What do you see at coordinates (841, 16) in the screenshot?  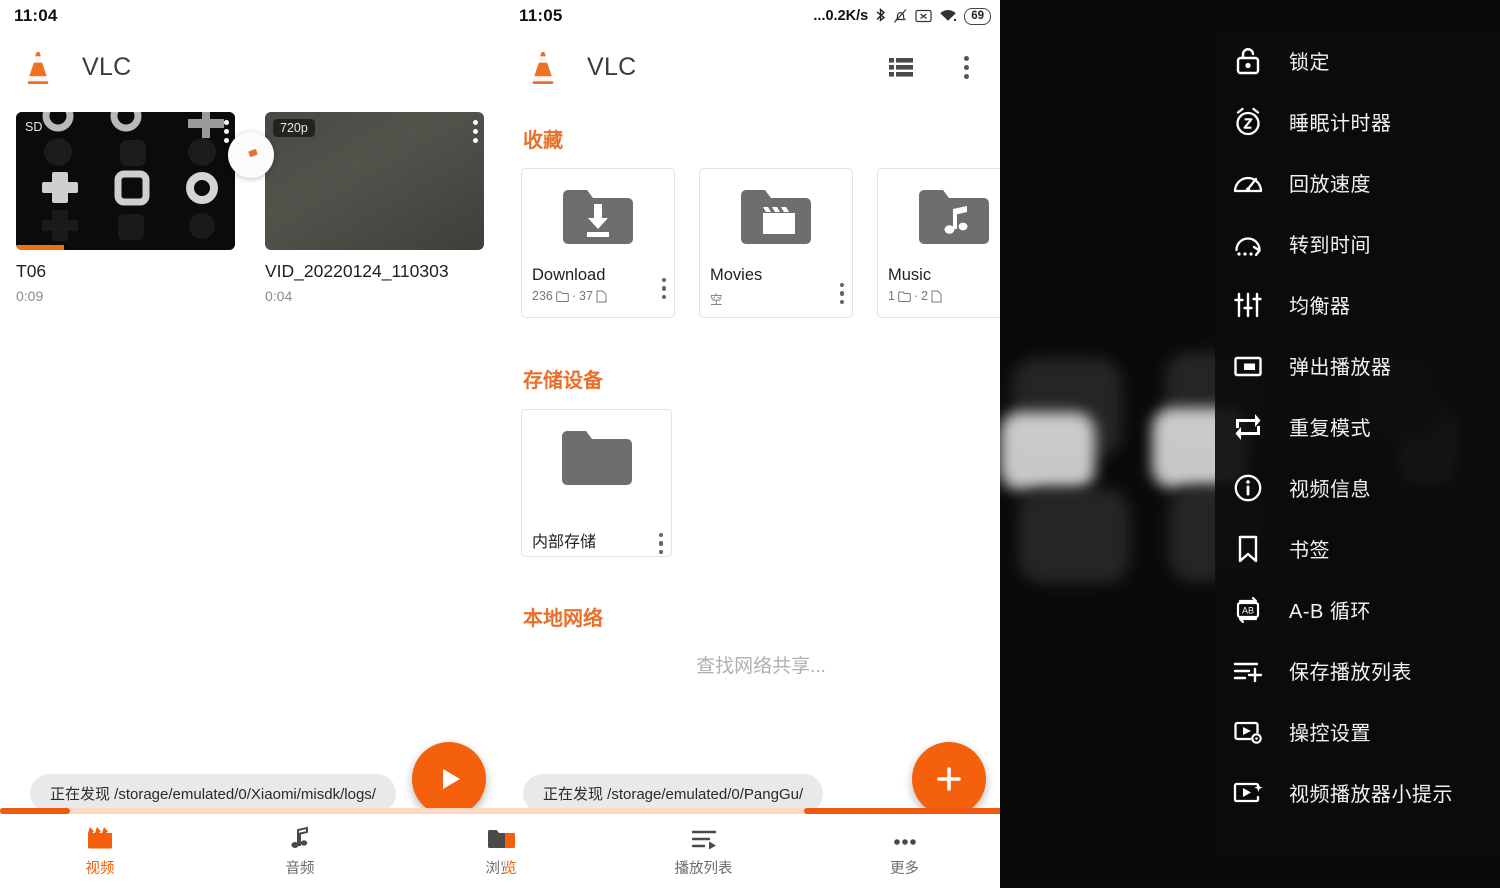 I see `network-speed: ...0.2K/s` at bounding box center [841, 16].